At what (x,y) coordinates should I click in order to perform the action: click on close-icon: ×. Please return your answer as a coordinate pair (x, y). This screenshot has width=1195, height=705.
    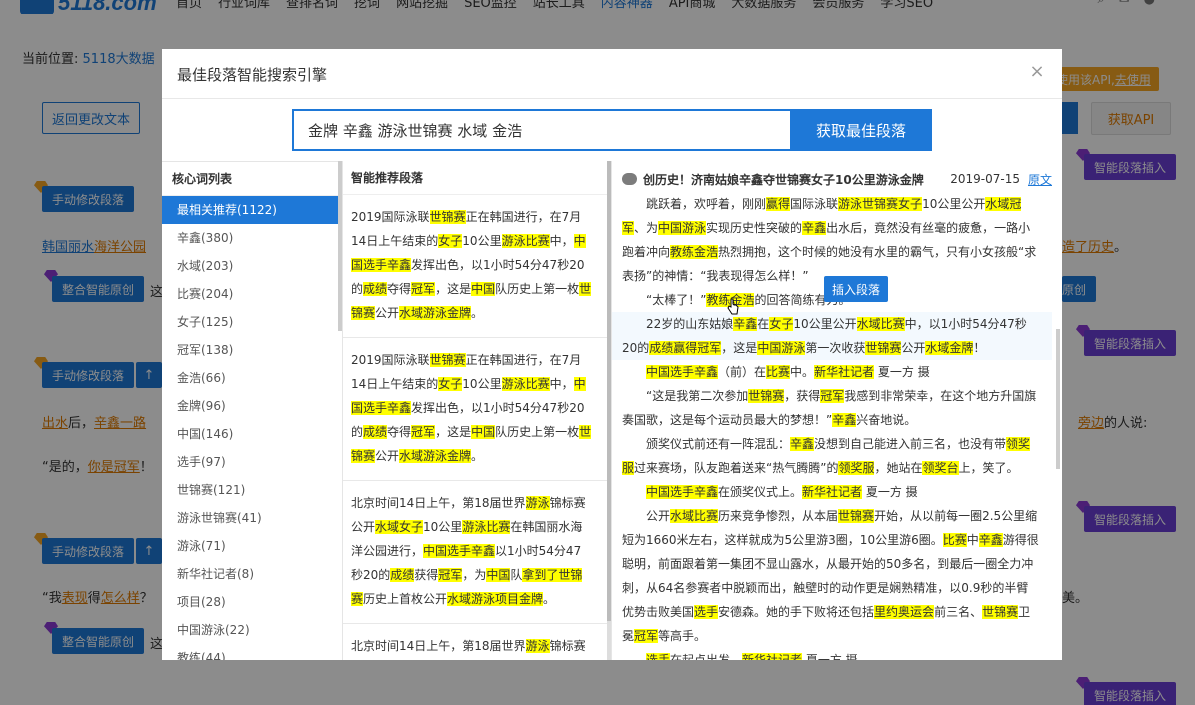
    Looking at the image, I should click on (1037, 72).